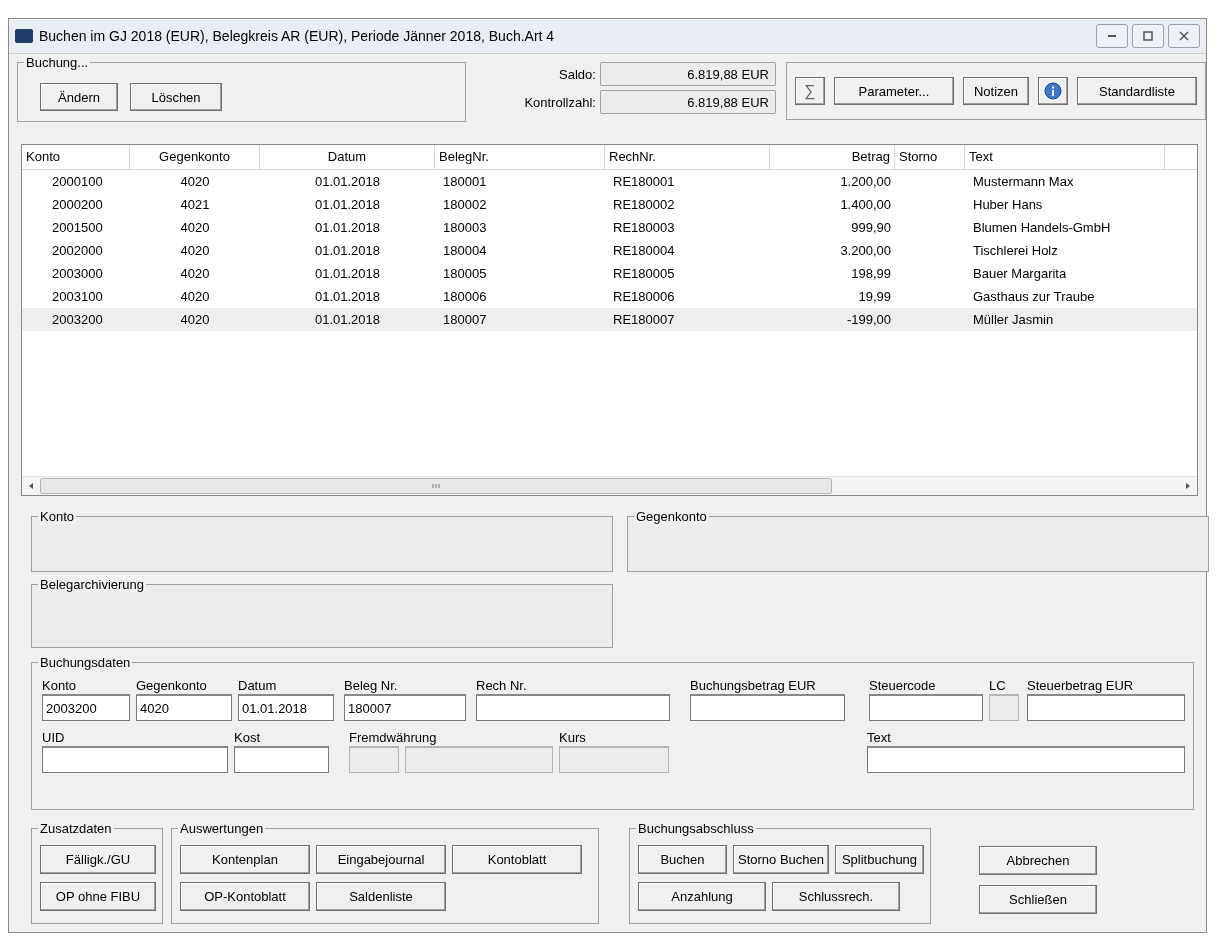 This screenshot has height=941, width=1217. Describe the element at coordinates (682, 859) in the screenshot. I see `button: Buchen` at that location.